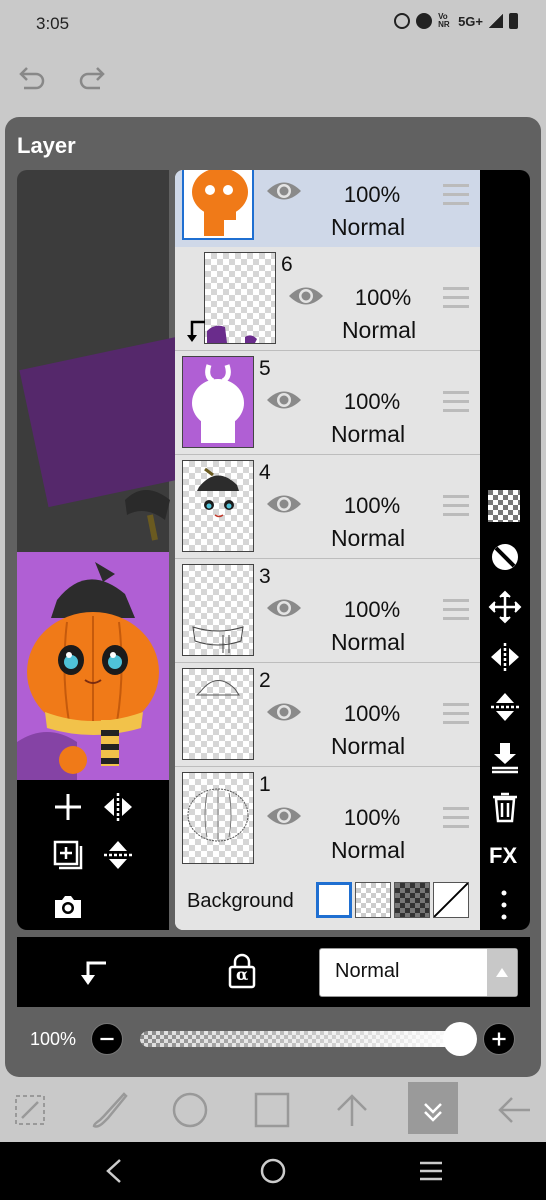 The height and width of the screenshot is (1200, 546). I want to click on layer-number: 1, so click(265, 784).